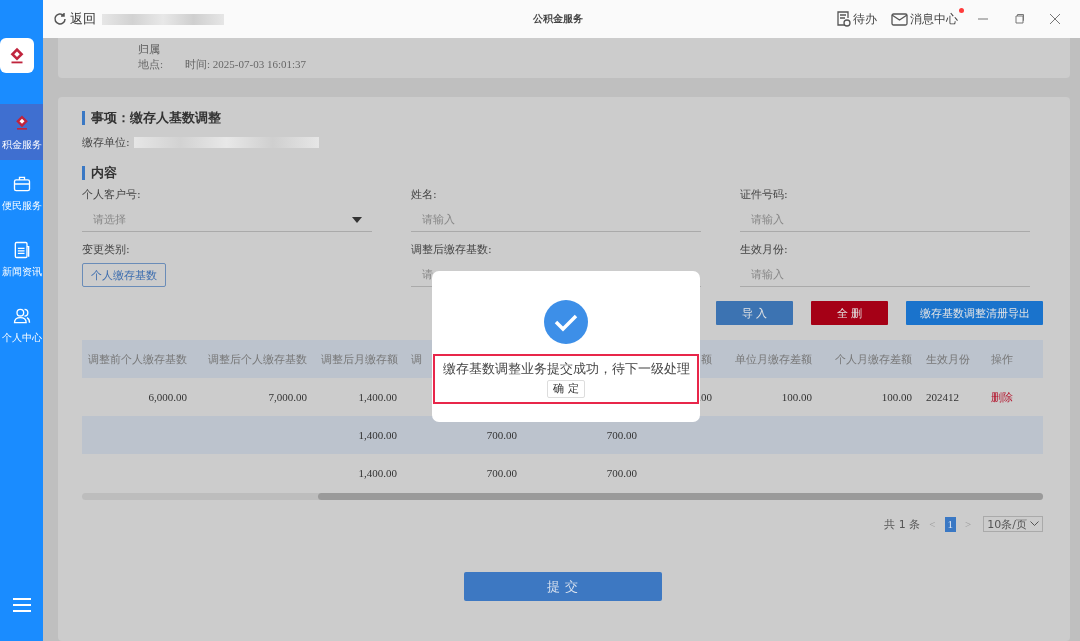 The width and height of the screenshot is (1080, 641). I want to click on column-header: 生效月份, so click(948, 359).